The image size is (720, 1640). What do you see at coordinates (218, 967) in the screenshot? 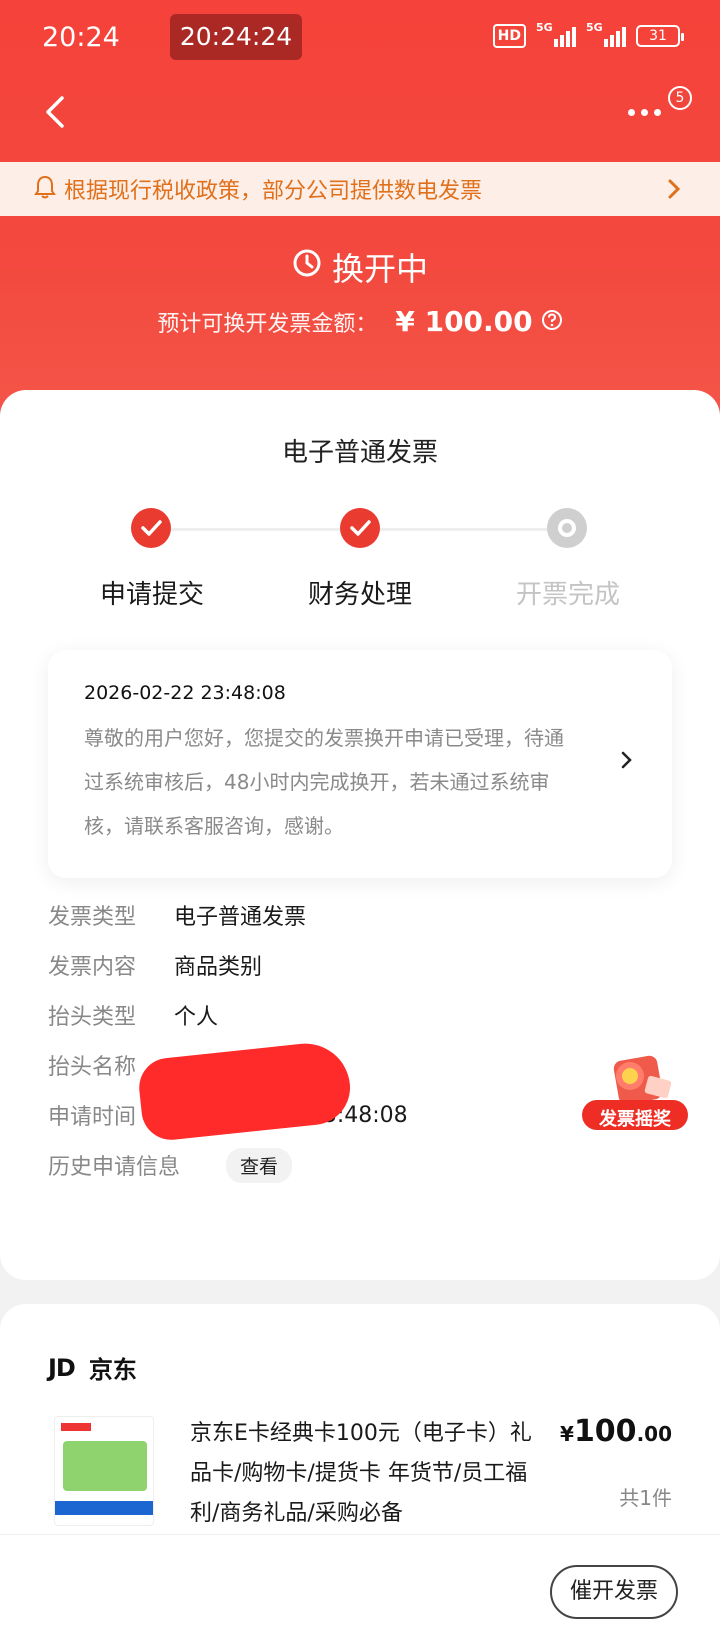
I see `detail-value: 商品类别` at bounding box center [218, 967].